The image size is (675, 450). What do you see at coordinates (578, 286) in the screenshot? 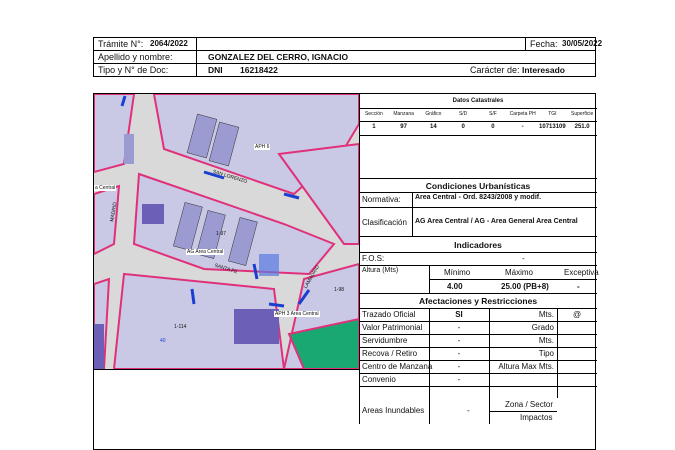
I see `exceptiva-value: -` at bounding box center [578, 286].